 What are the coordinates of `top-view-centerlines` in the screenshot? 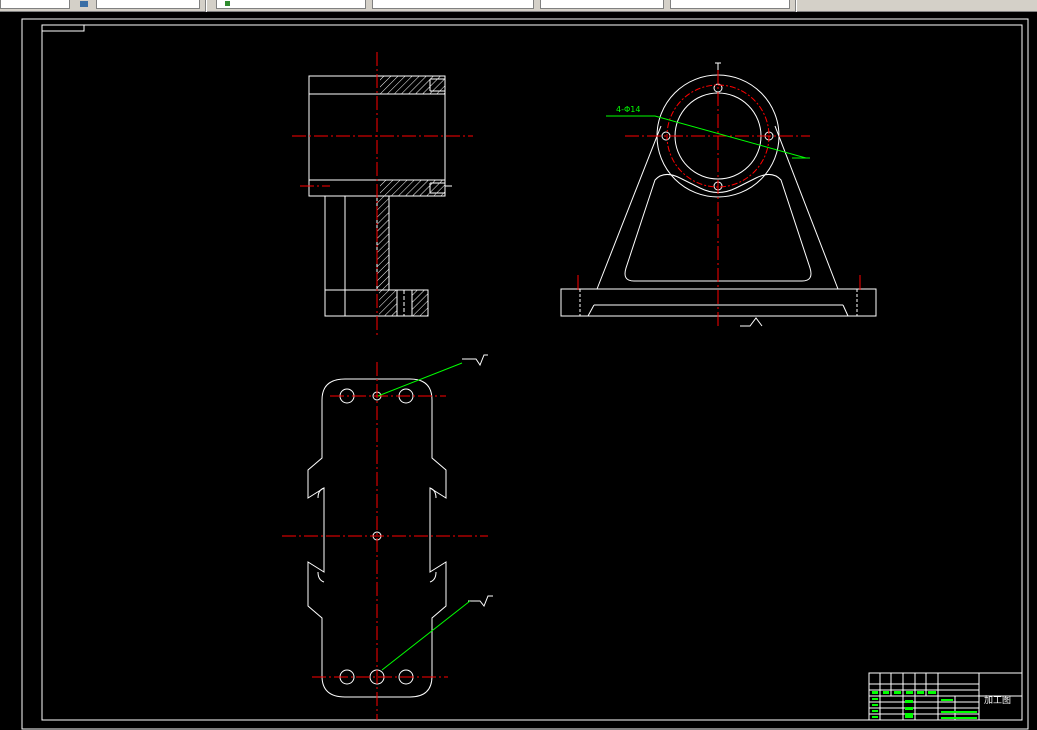 It's located at (385, 541).